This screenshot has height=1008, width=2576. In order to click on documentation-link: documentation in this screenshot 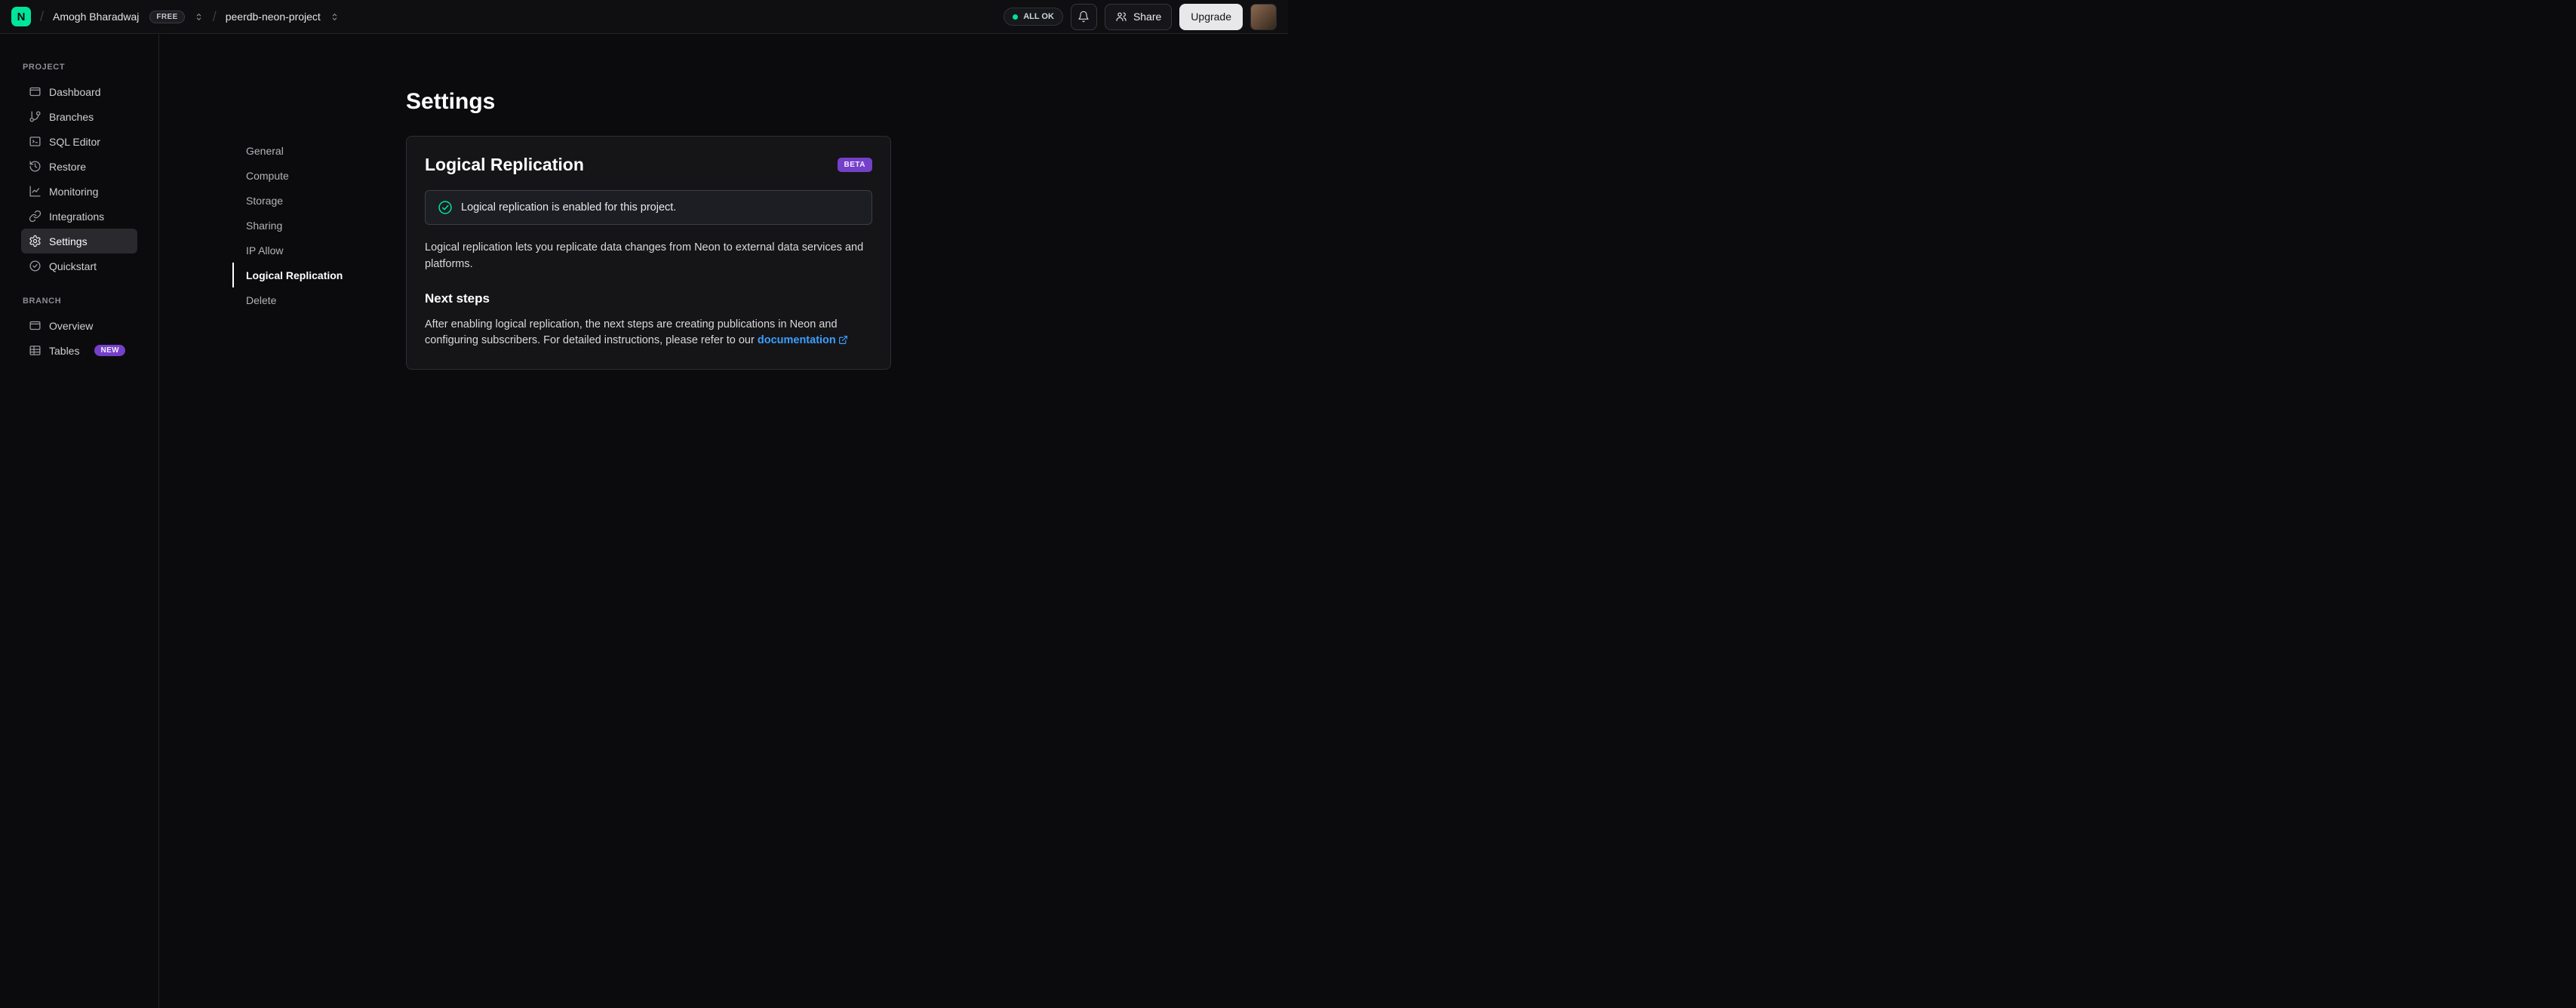, I will do `click(797, 340)`.